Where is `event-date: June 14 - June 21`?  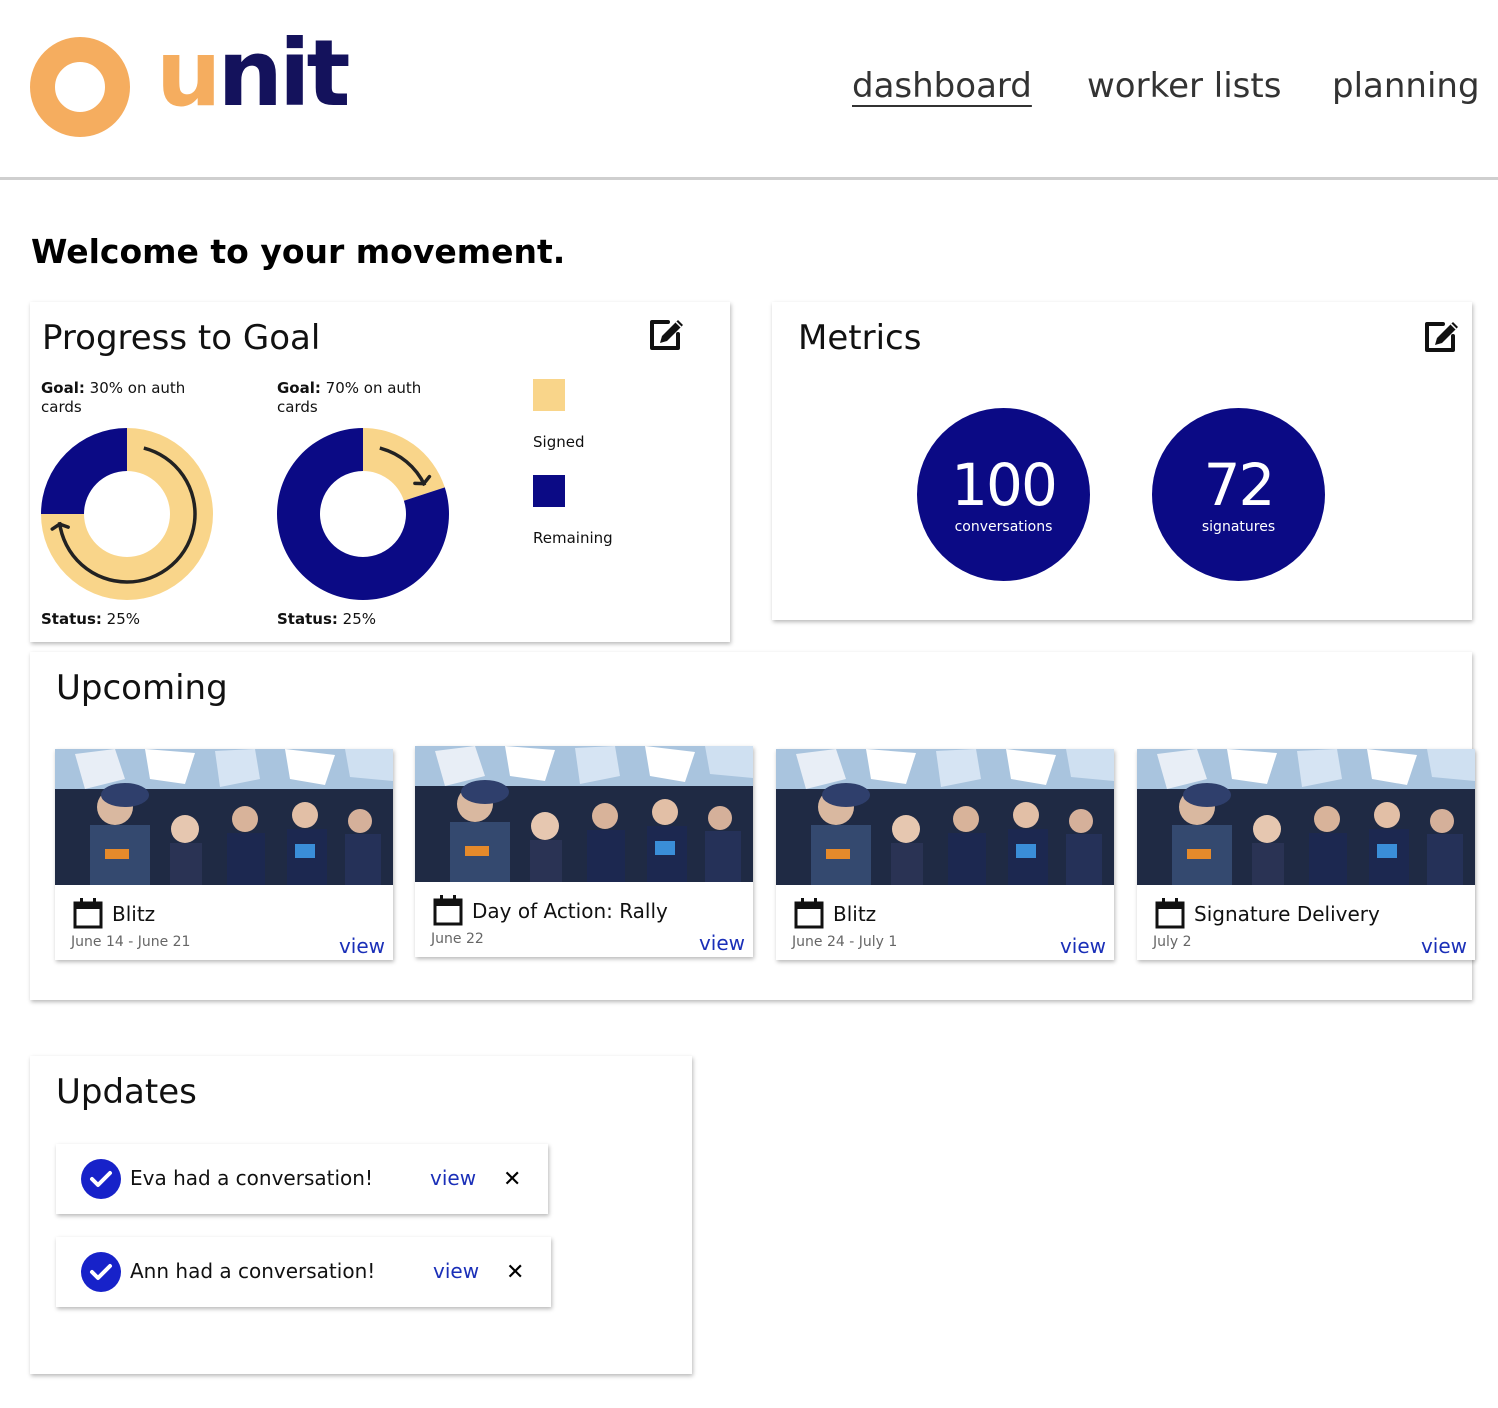
event-date: June 14 - June 21 is located at coordinates (131, 942).